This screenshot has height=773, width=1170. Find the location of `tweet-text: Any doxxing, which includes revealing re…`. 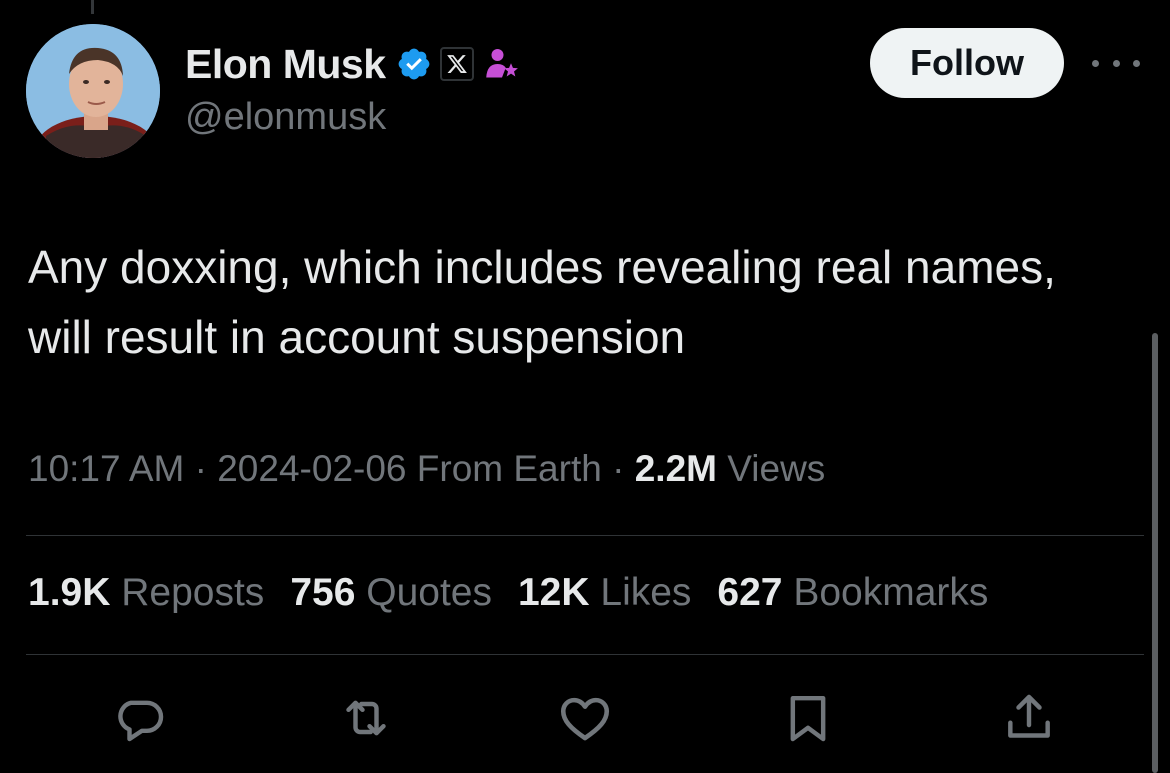

tweet-text: Any doxxing, which includes revealing re… is located at coordinates (542, 302).